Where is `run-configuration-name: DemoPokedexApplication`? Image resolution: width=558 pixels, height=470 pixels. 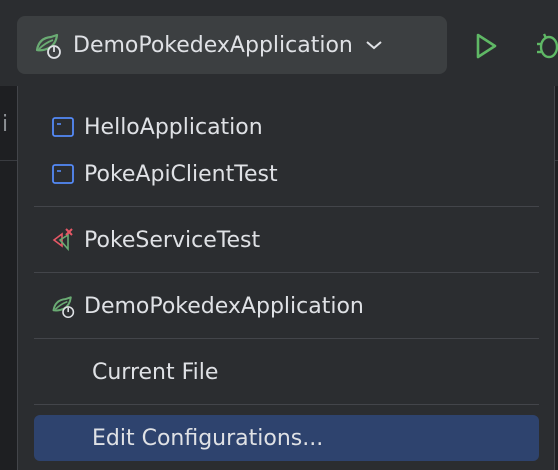
run-configuration-name: DemoPokedexApplication is located at coordinates (213, 45).